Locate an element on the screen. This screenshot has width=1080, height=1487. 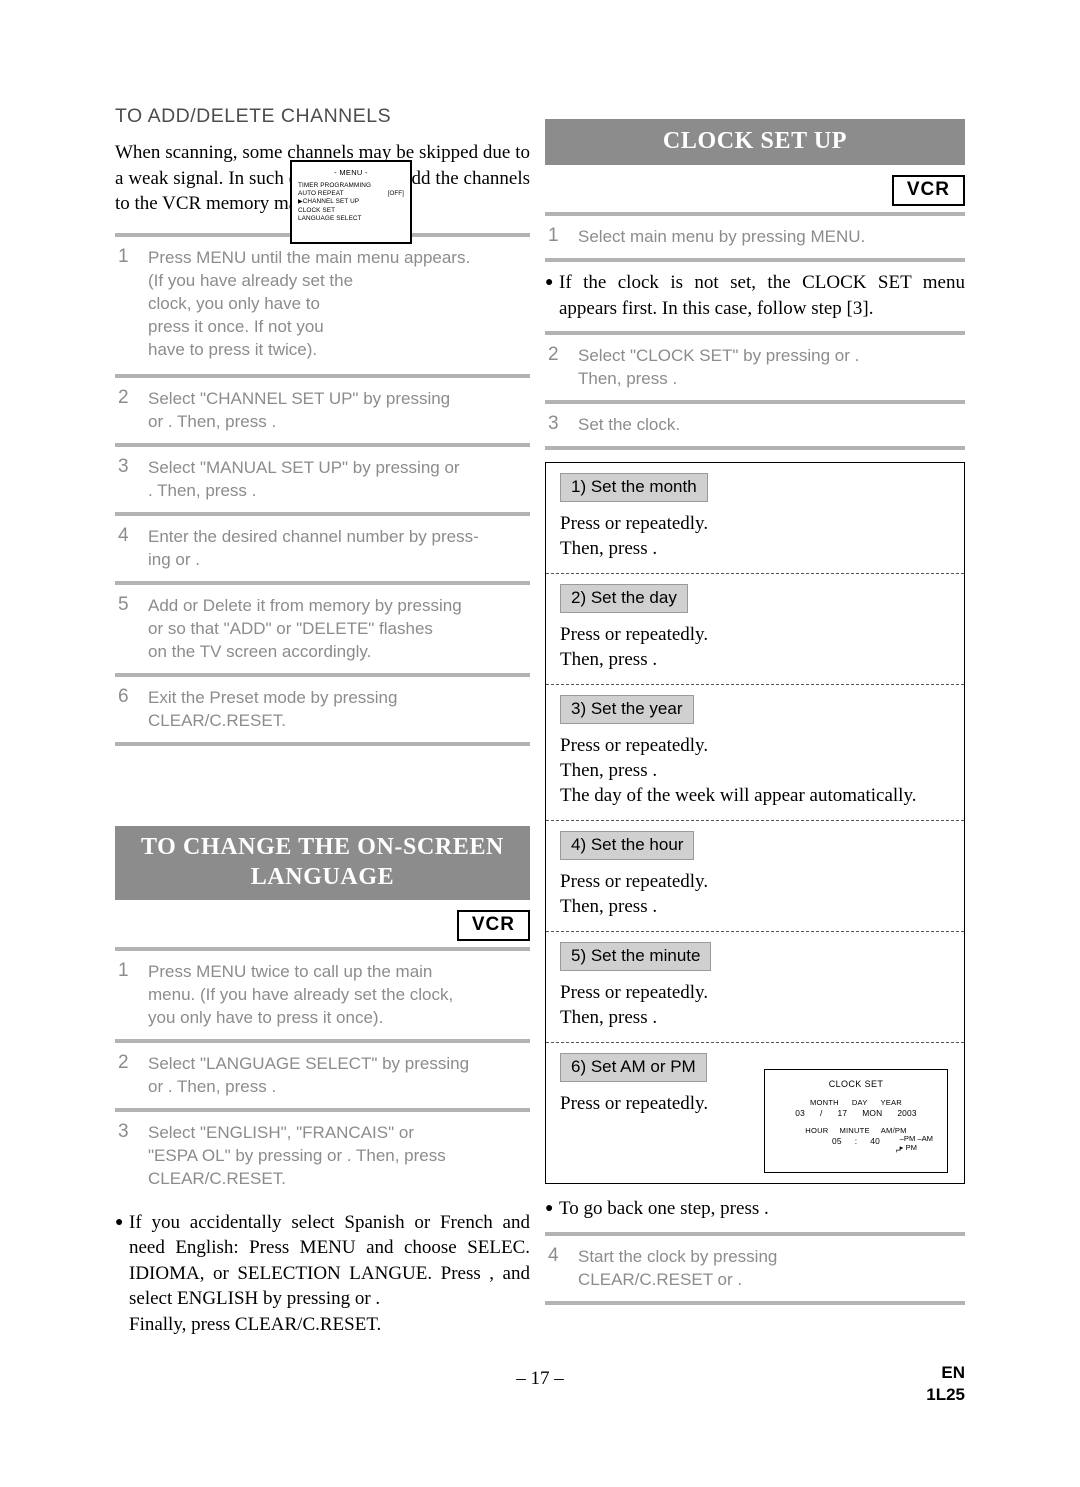
clock-panel-header: HOUR is located at coordinates (817, 1130).